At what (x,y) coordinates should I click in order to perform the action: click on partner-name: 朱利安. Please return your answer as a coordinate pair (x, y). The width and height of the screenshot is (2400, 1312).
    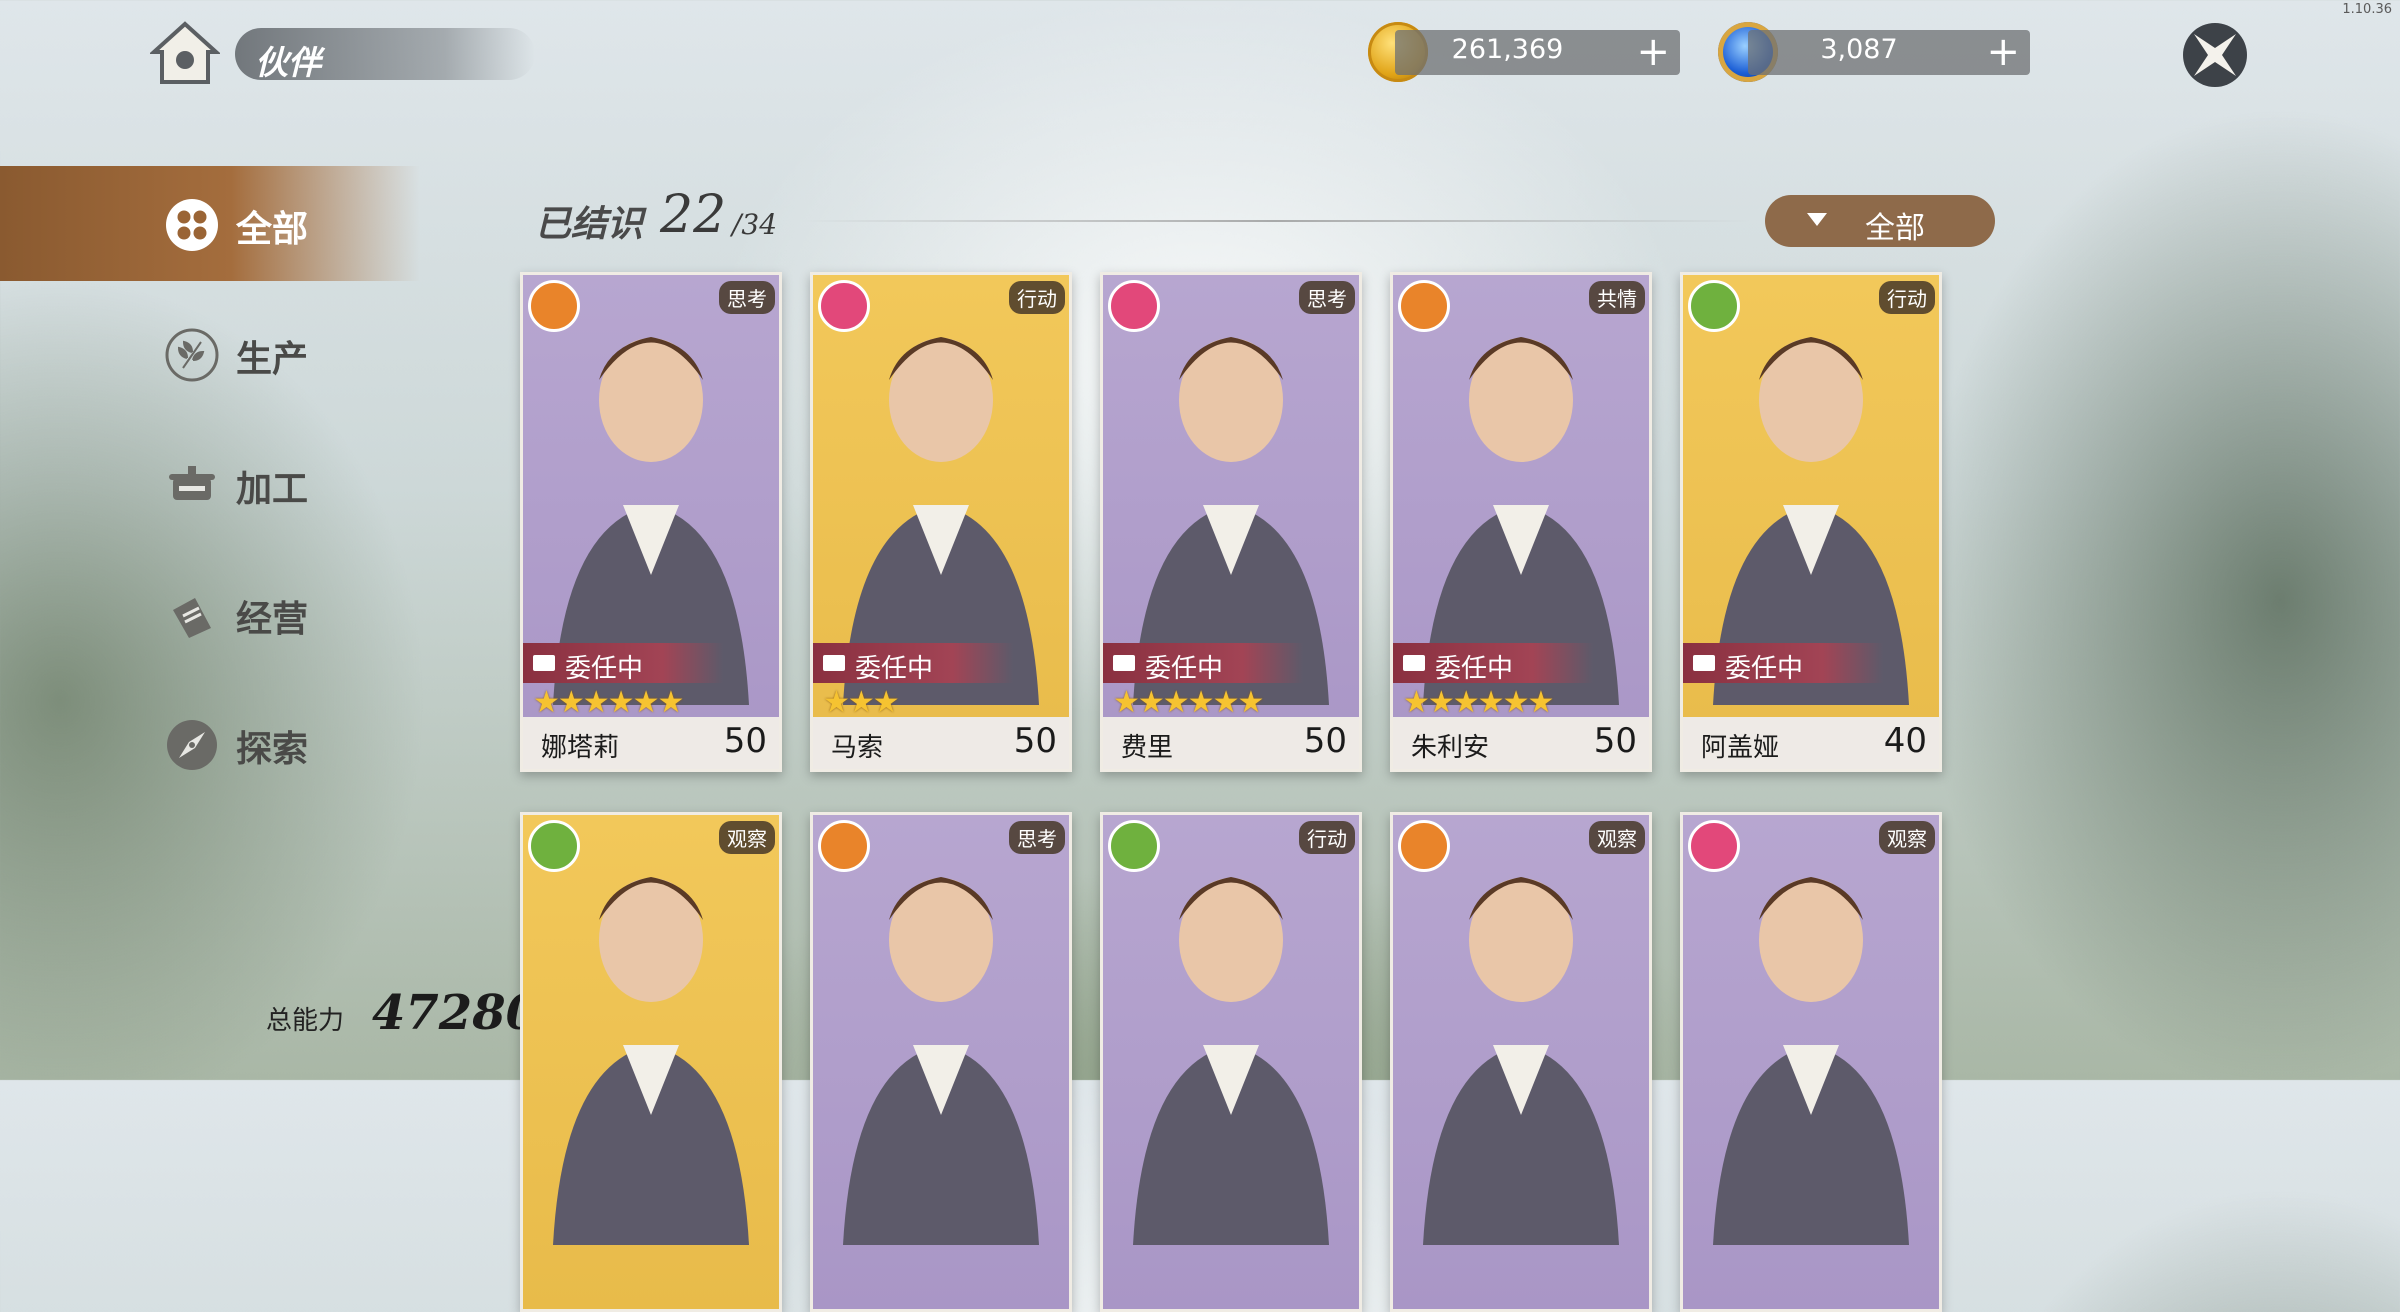
    Looking at the image, I should click on (1450, 748).